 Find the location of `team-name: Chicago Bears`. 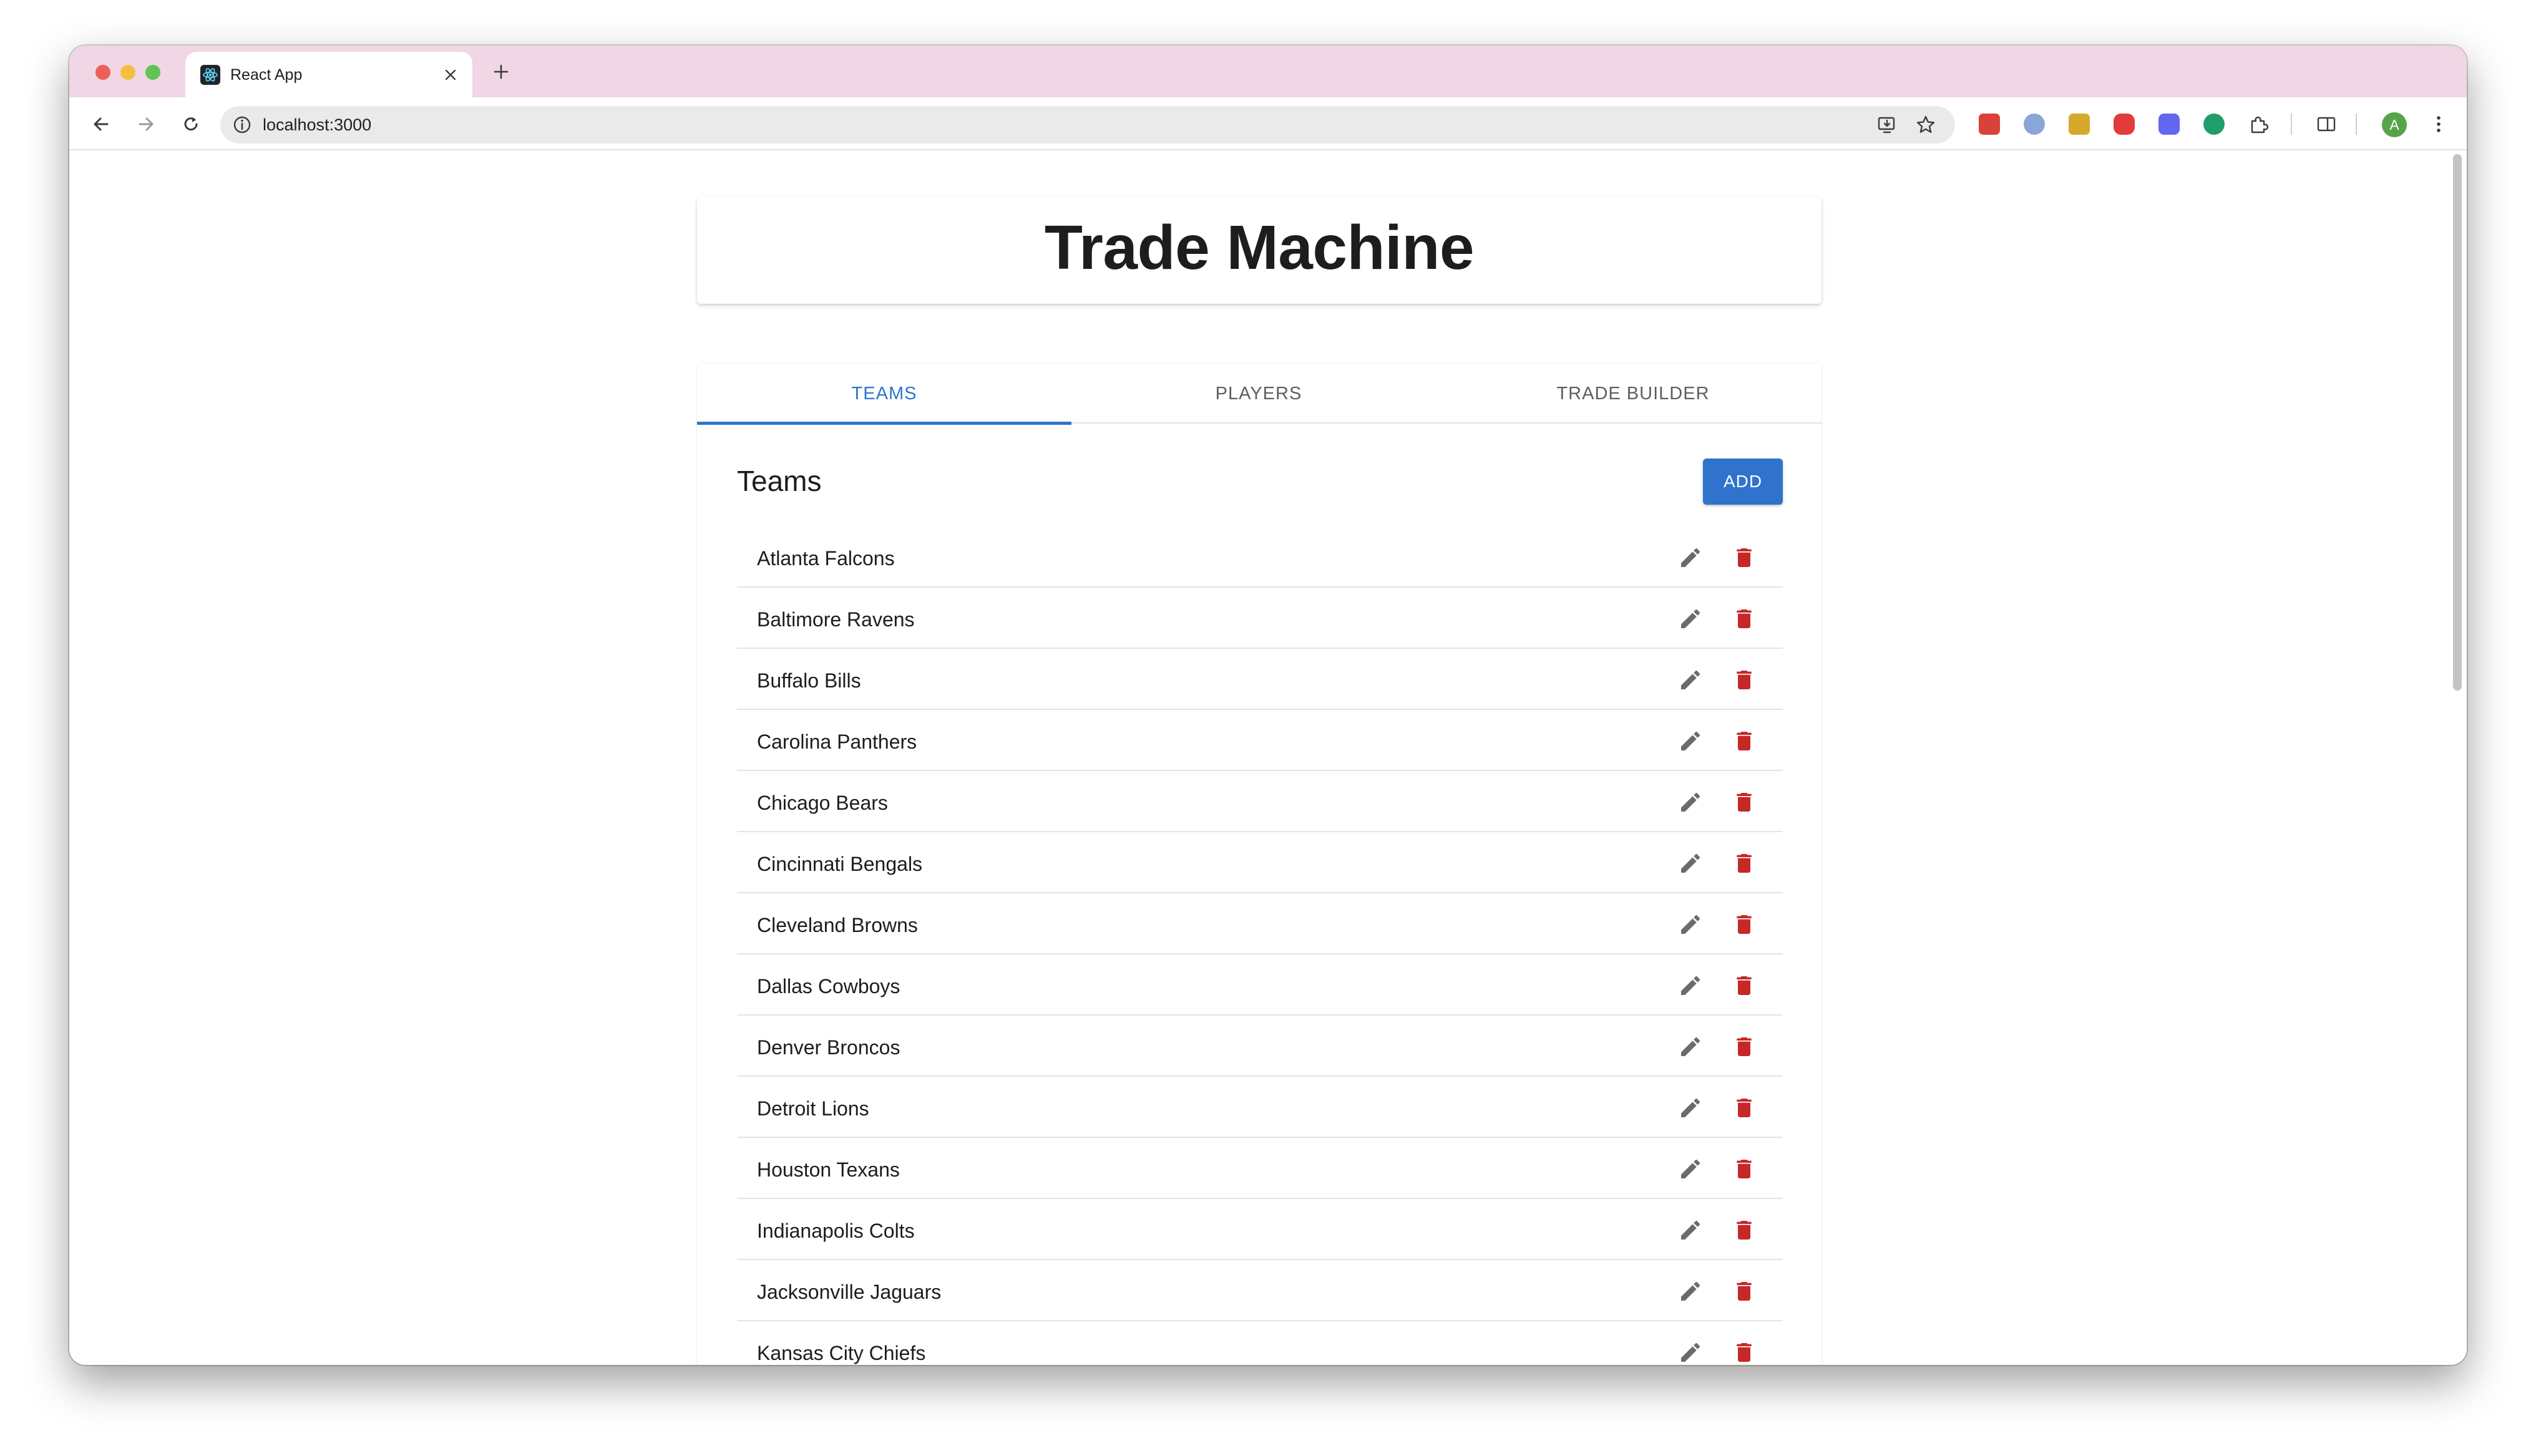

team-name: Chicago Bears is located at coordinates (822, 803).